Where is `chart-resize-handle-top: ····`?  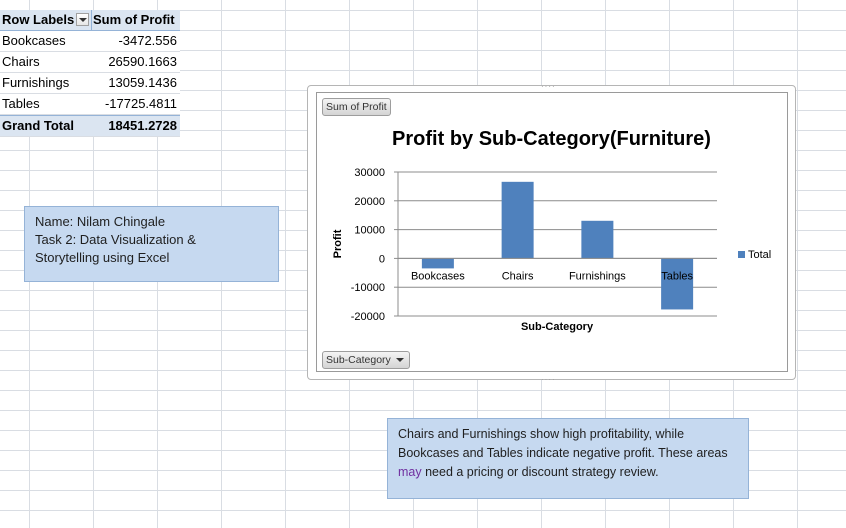 chart-resize-handle-top: ···· is located at coordinates (548, 86).